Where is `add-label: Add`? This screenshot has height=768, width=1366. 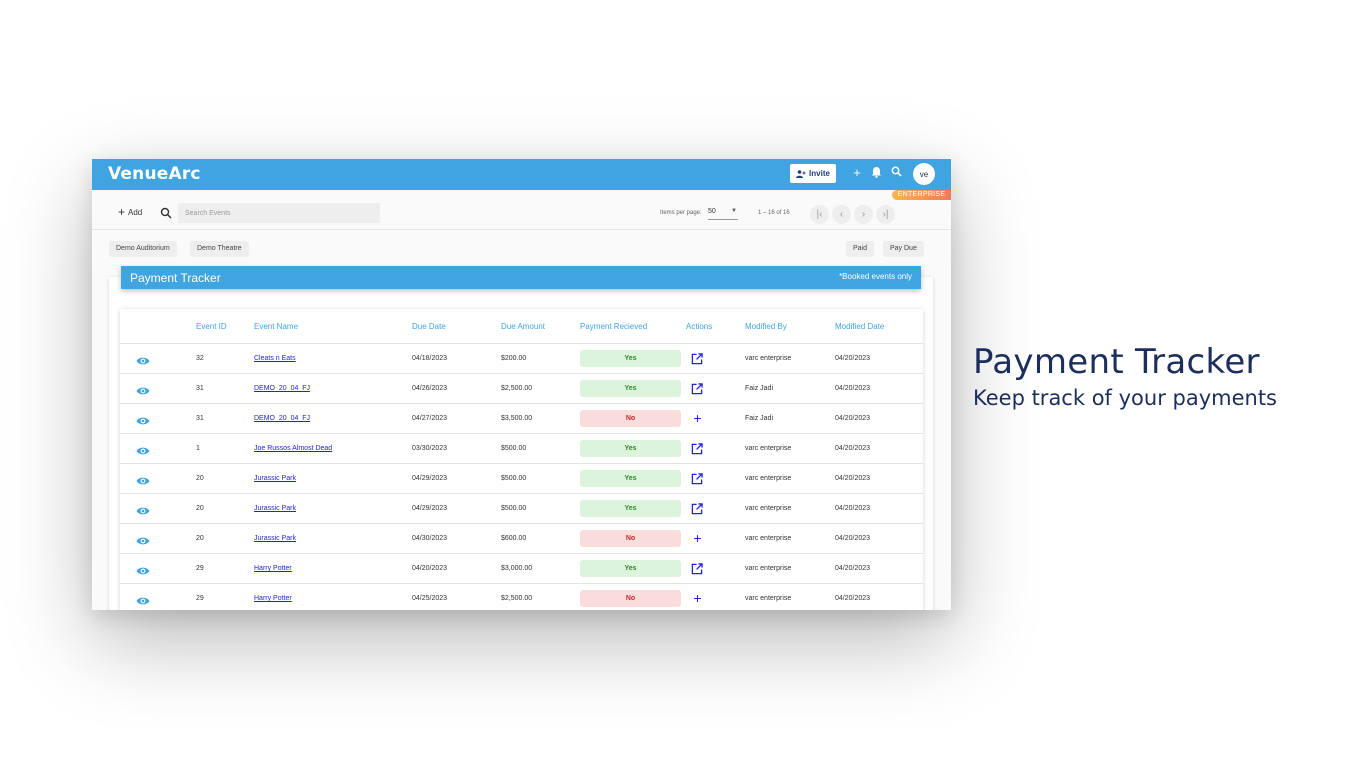
add-label: Add is located at coordinates (135, 212).